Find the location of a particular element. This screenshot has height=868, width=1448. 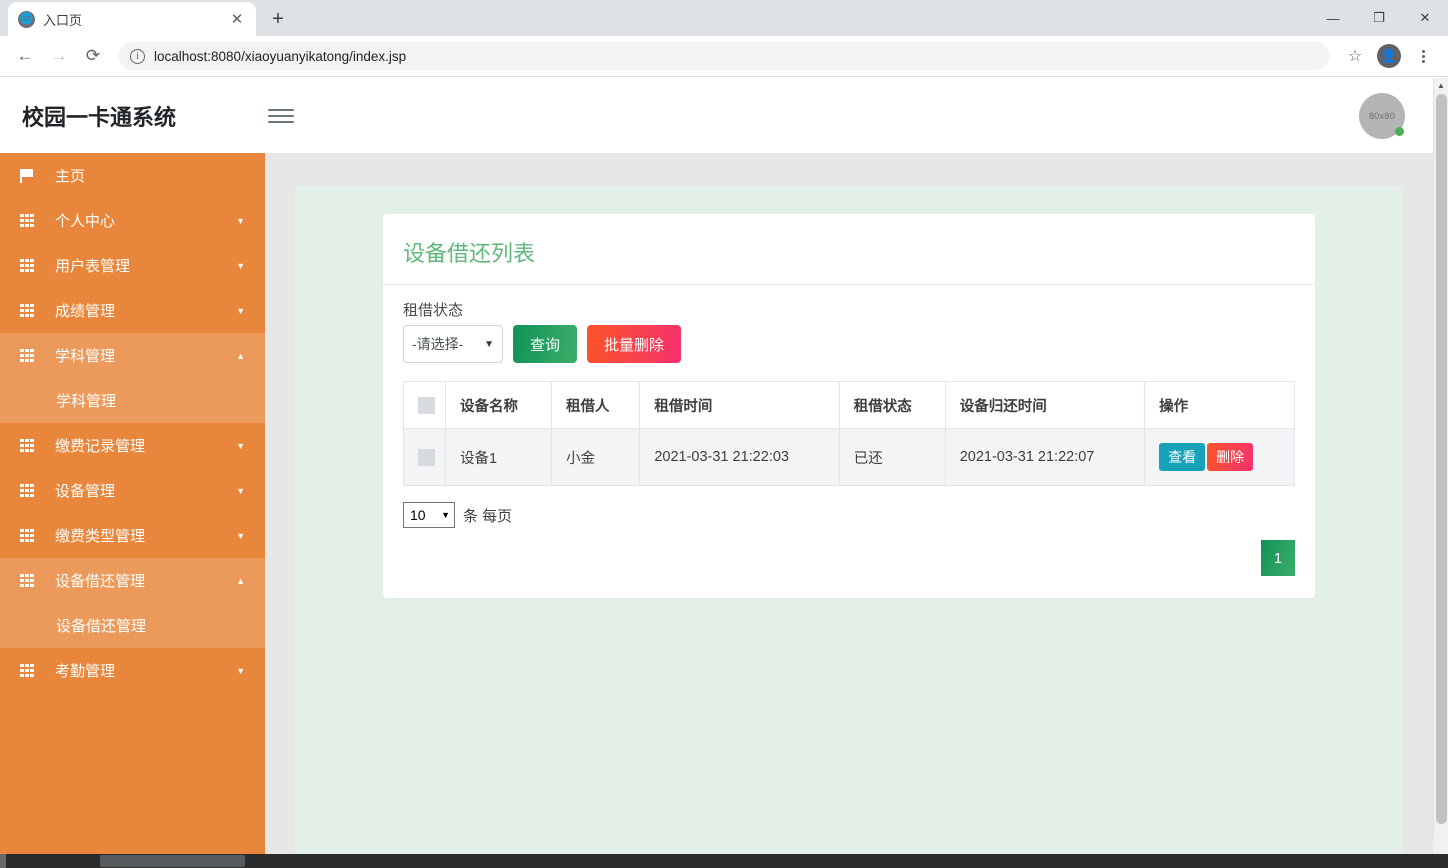

maximize-icon: ❐ is located at coordinates (1379, 18).